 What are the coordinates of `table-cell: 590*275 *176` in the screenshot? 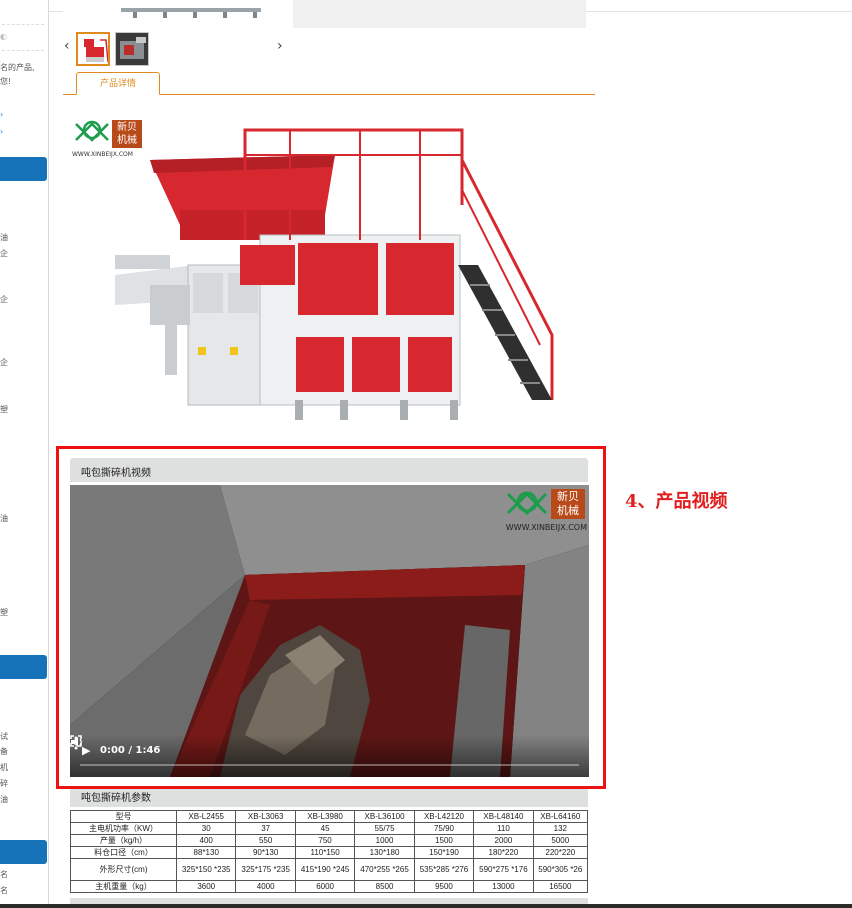 It's located at (503, 869).